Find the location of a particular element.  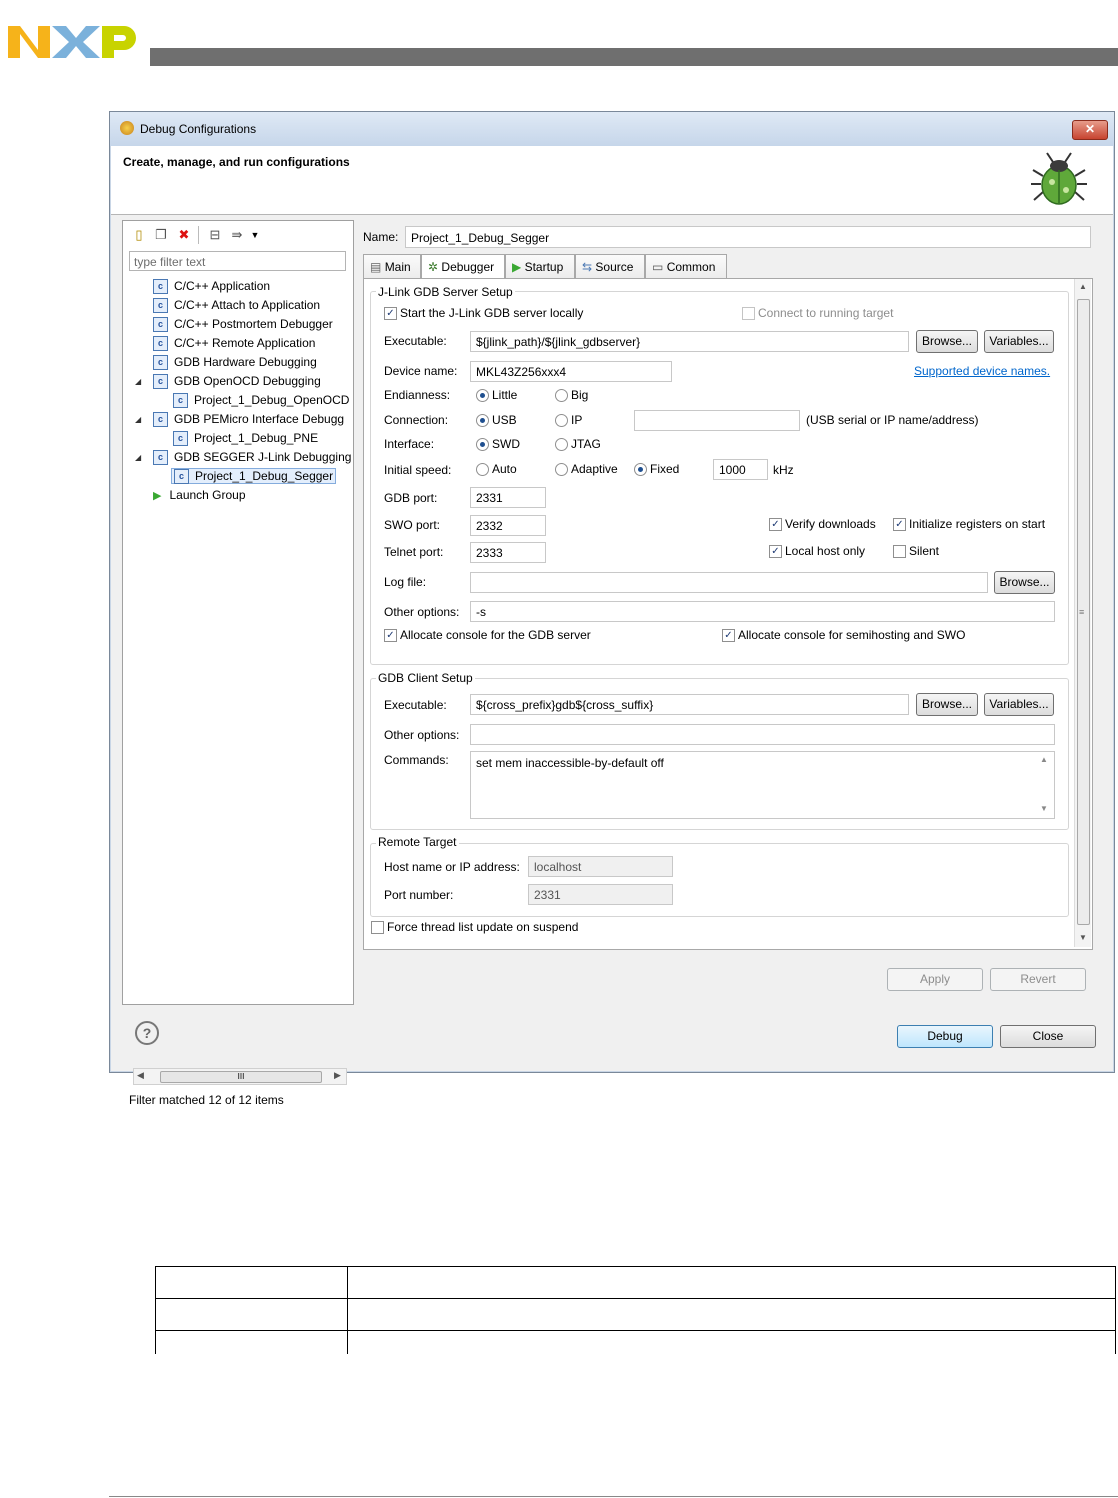

tab-debugger: ✲ Debugger is located at coordinates (463, 266).